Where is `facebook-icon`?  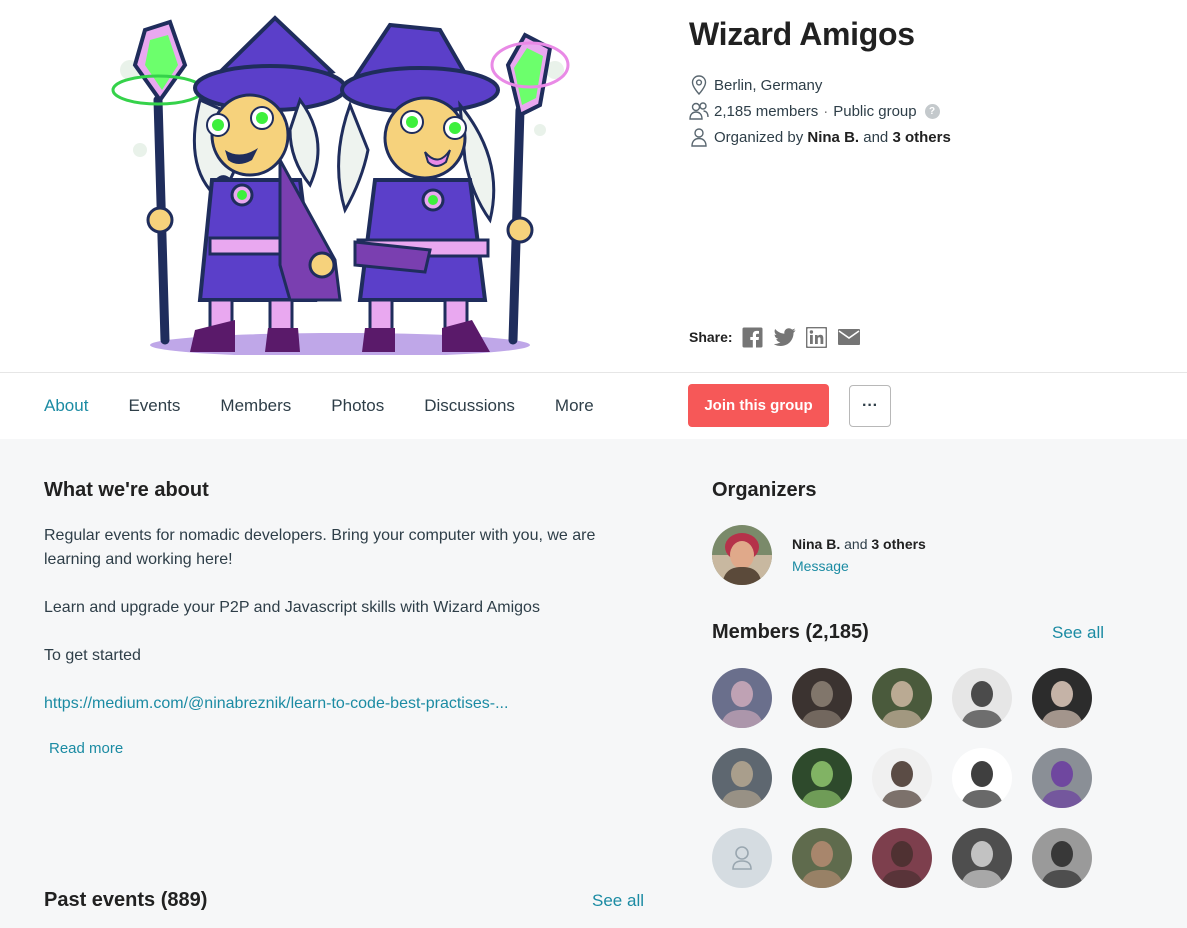 facebook-icon is located at coordinates (753, 337).